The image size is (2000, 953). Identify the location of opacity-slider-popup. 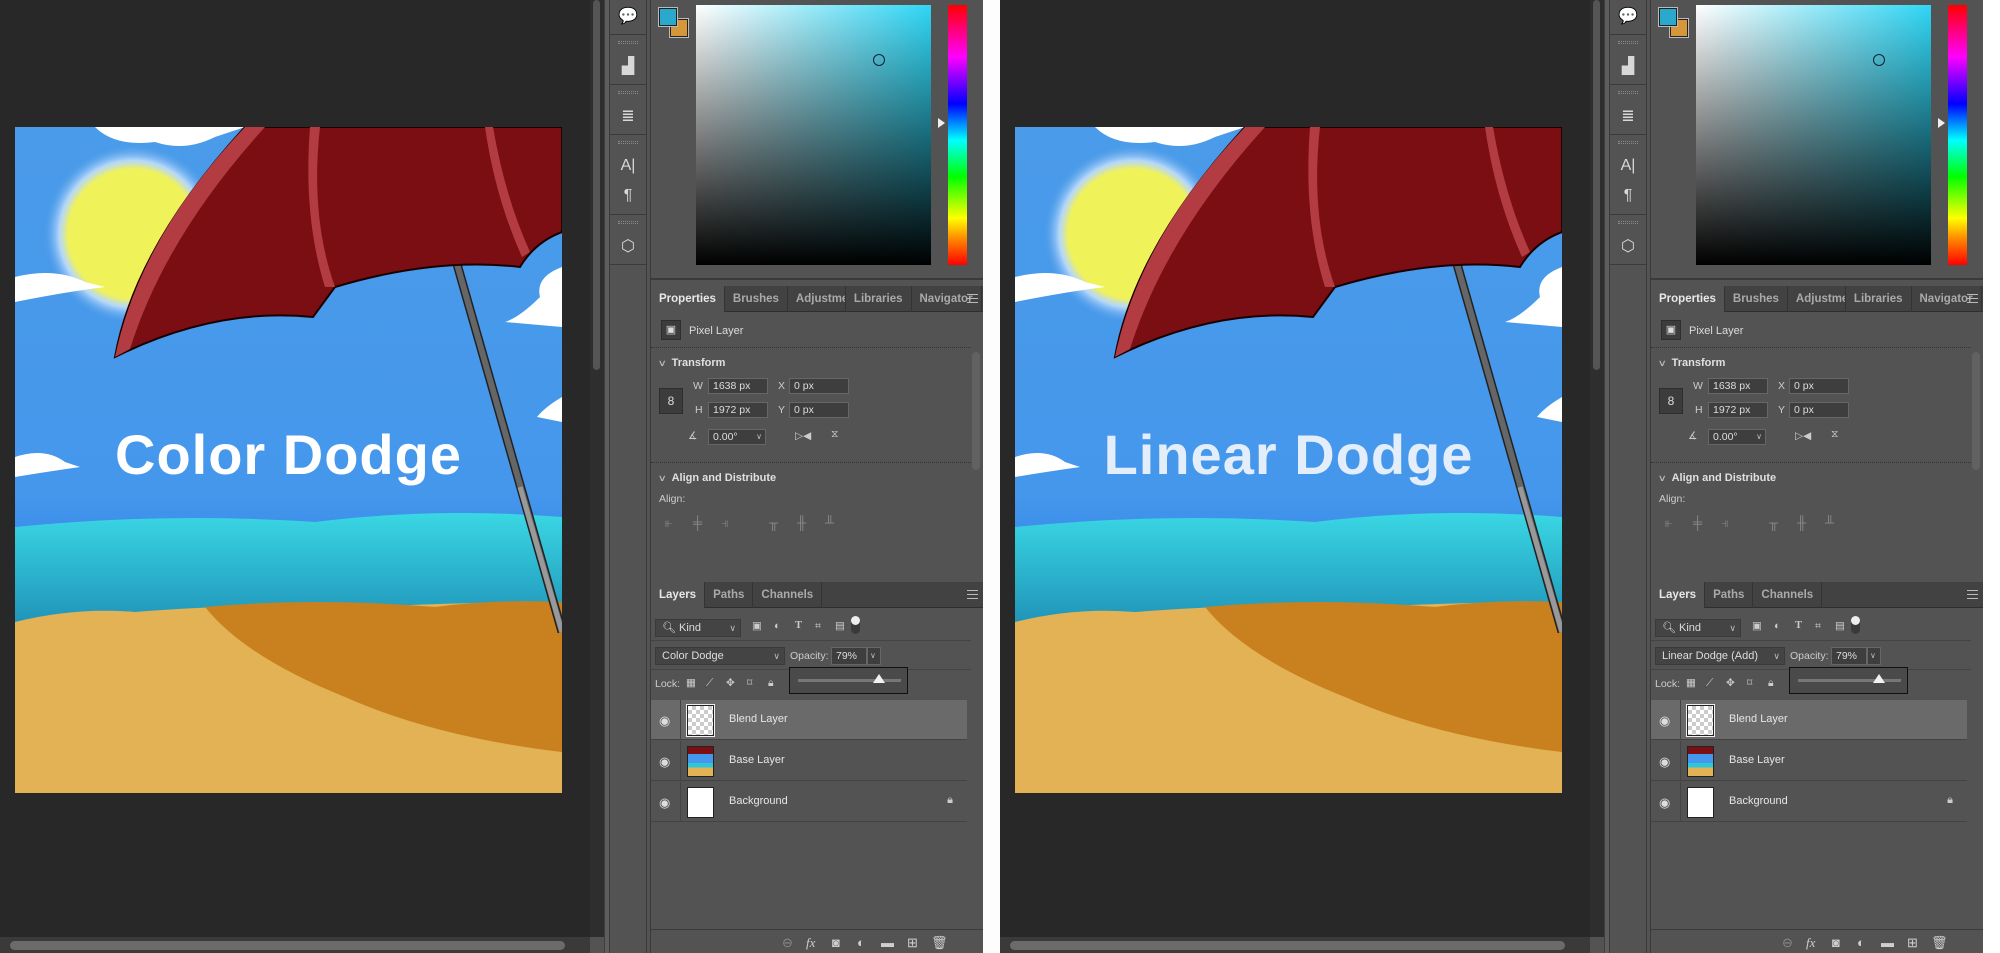
(1848, 680).